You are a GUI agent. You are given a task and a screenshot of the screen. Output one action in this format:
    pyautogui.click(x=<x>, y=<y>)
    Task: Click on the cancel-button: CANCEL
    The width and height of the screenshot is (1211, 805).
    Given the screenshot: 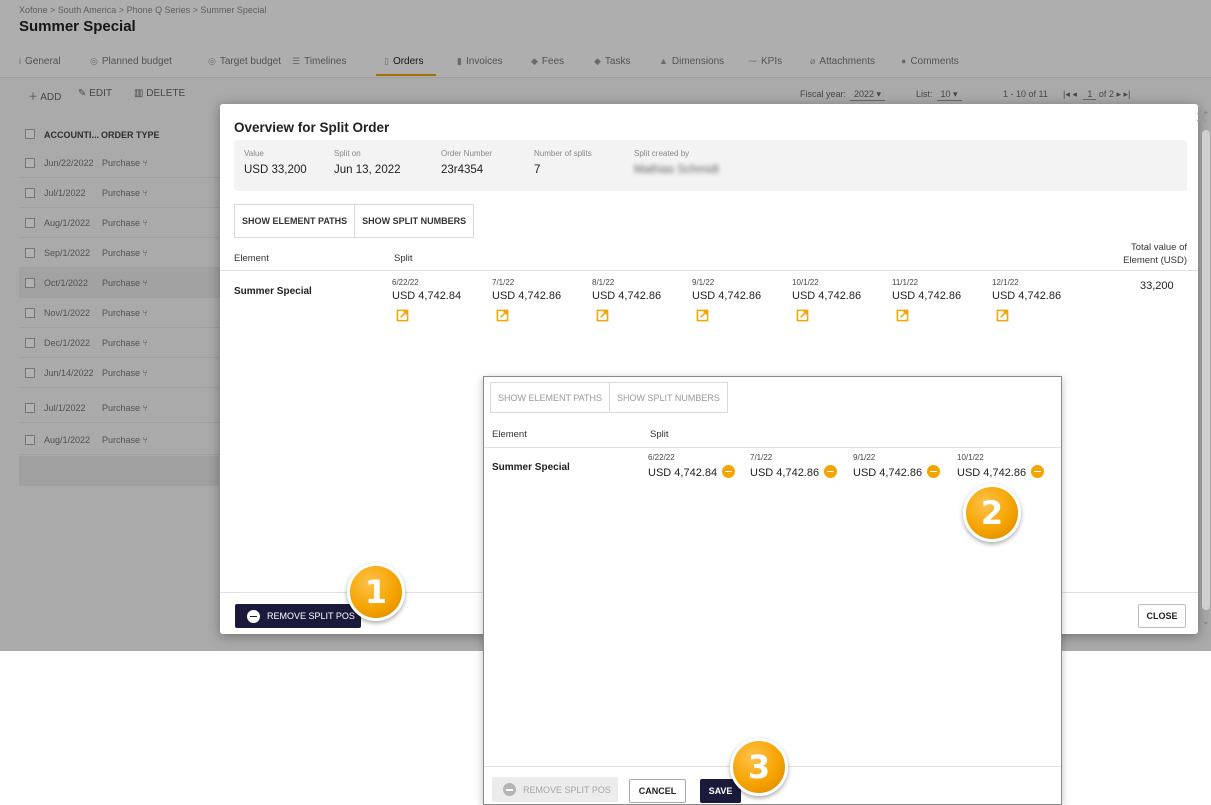 What is the action you would take?
    pyautogui.click(x=657, y=791)
    